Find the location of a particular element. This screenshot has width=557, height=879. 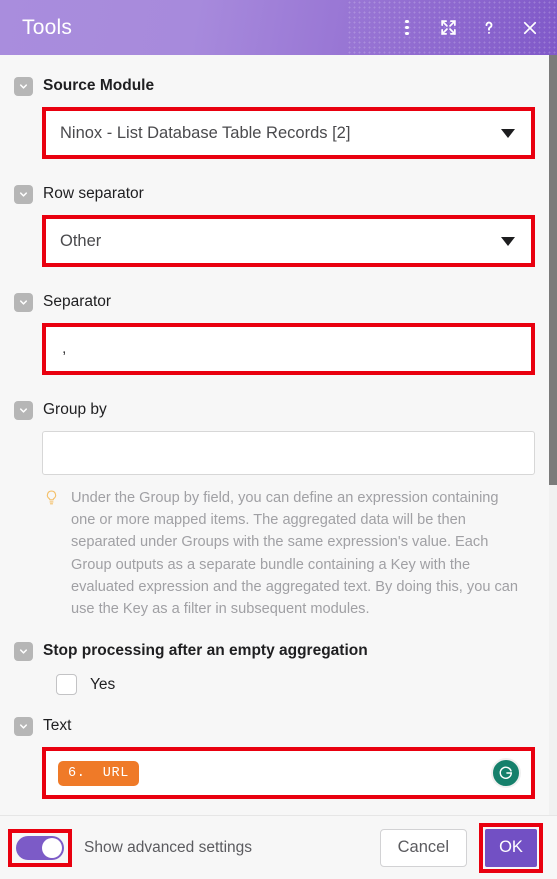

dialog-titlebar: Tools is located at coordinates (278, 27).